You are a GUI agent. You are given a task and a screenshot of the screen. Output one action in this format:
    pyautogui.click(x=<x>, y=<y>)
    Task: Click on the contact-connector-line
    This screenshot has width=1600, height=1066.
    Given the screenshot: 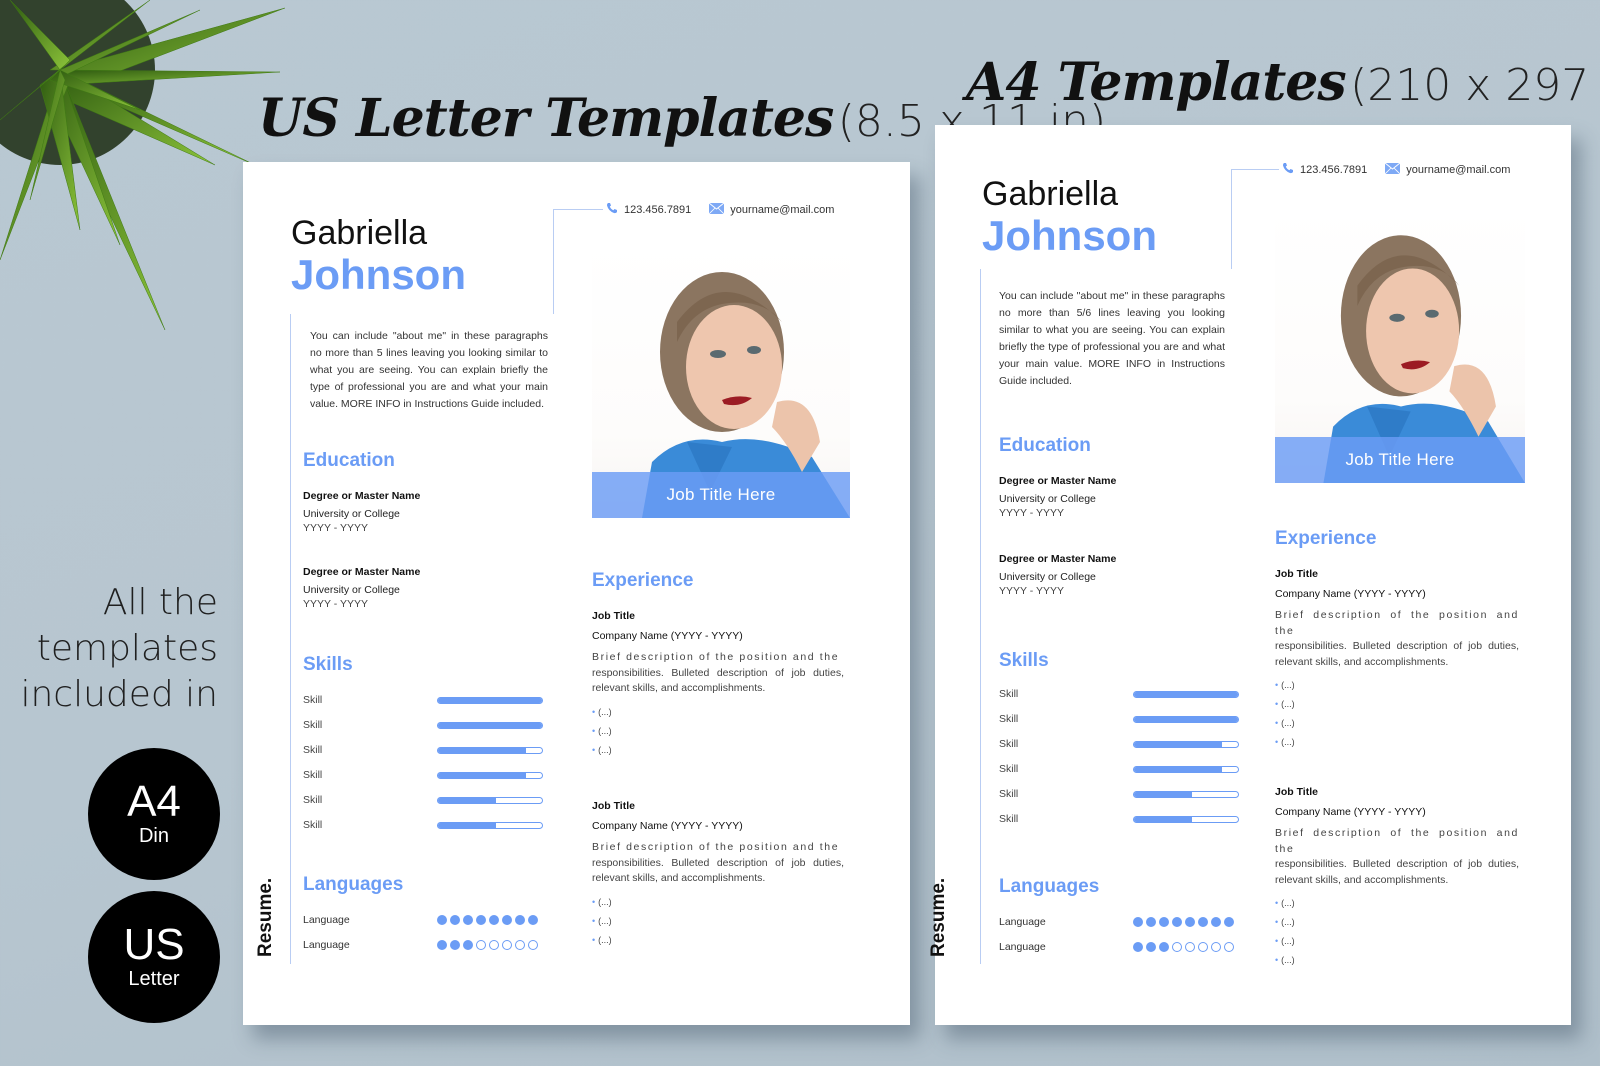 What is the action you would take?
    pyautogui.click(x=1255, y=169)
    